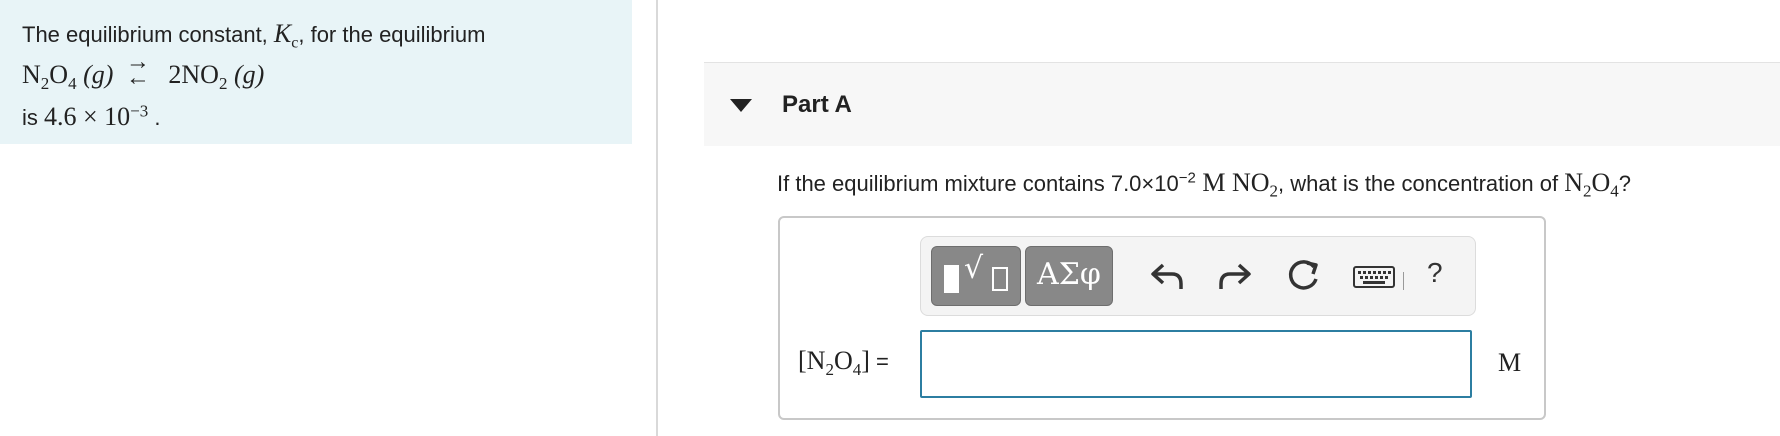  What do you see at coordinates (1435, 273) in the screenshot?
I see `help-button: ?` at bounding box center [1435, 273].